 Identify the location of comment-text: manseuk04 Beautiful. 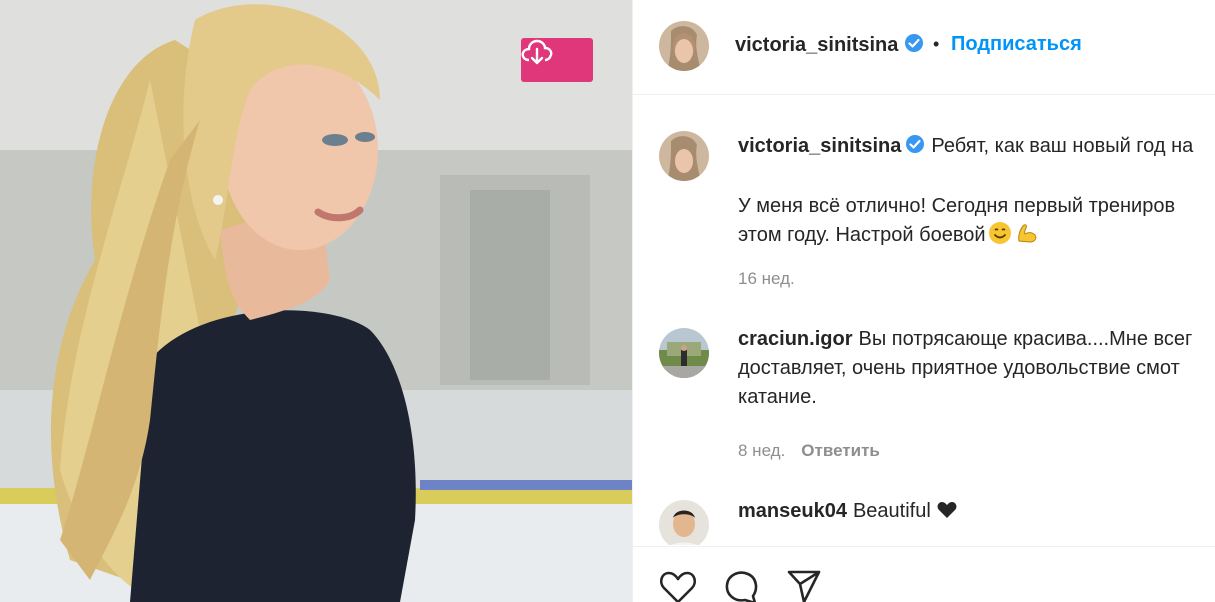
(976, 512).